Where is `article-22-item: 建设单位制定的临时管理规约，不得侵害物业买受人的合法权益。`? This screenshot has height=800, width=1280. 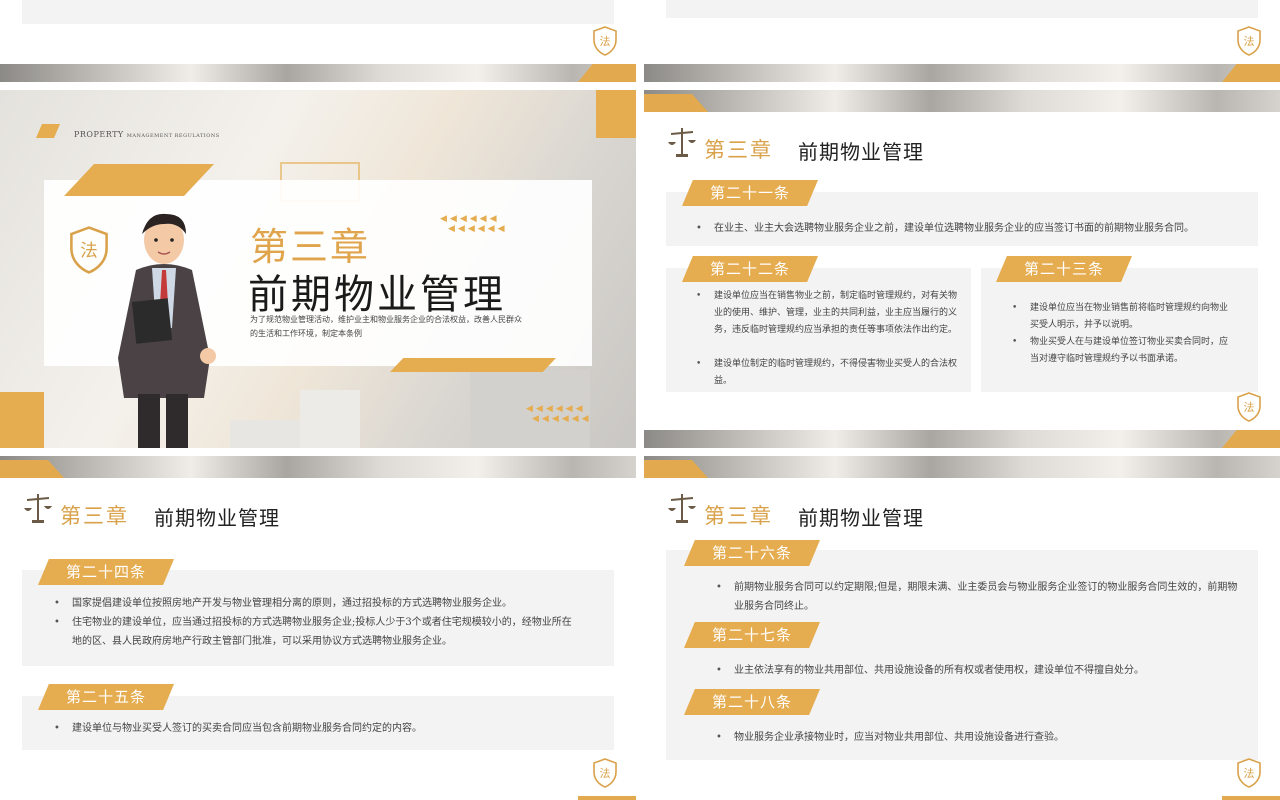 article-22-item: 建设单位制定的临时管理规约，不得侵害物业买受人的合法权益。 is located at coordinates (828, 373).